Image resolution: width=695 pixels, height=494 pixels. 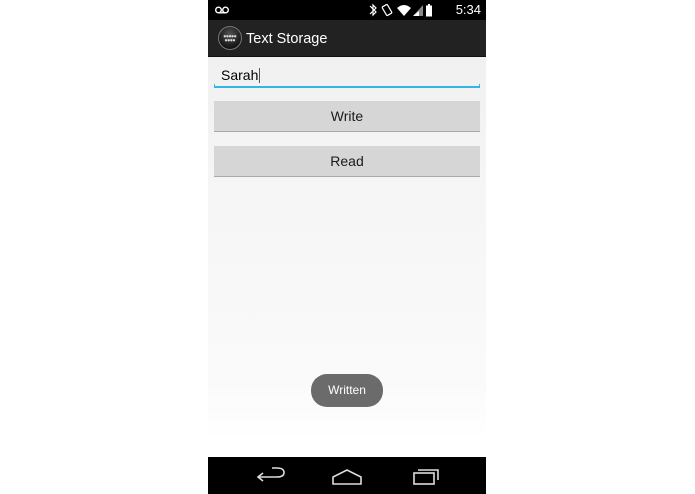 What do you see at coordinates (347, 38) in the screenshot?
I see `action-bar: ●●●●● ●●●● Text Storage` at bounding box center [347, 38].